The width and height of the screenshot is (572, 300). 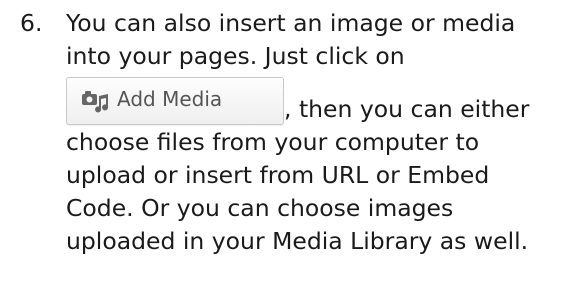 What do you see at coordinates (291, 23) in the screenshot?
I see `step-text-line-1: You can also insert an image or media` at bounding box center [291, 23].